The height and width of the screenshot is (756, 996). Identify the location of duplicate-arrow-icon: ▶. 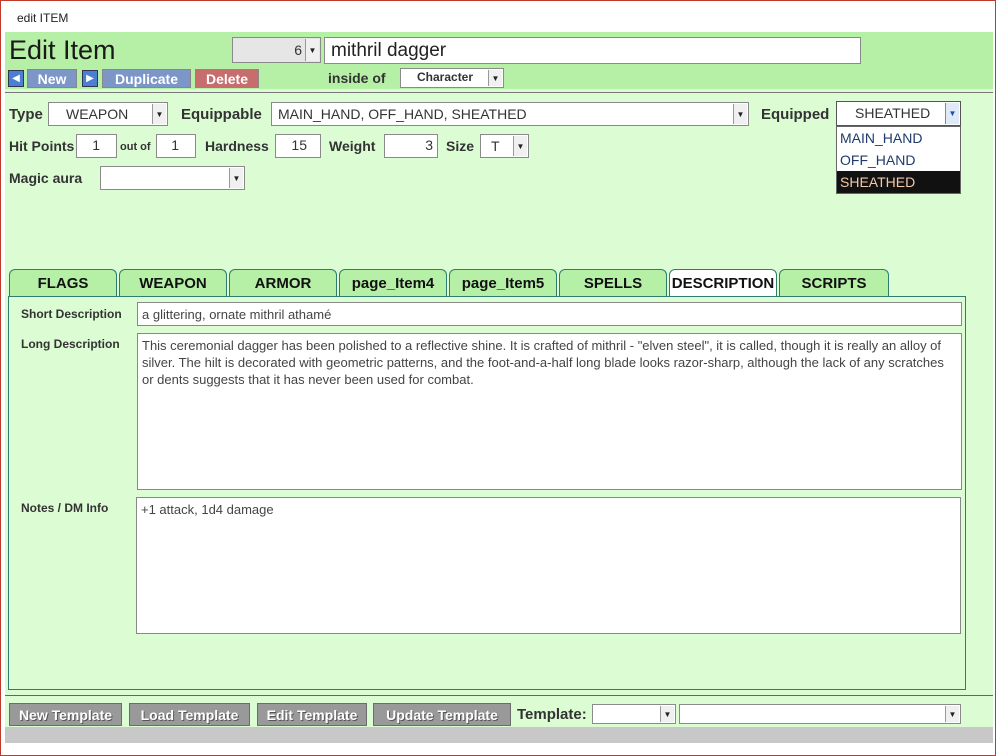
(90, 78).